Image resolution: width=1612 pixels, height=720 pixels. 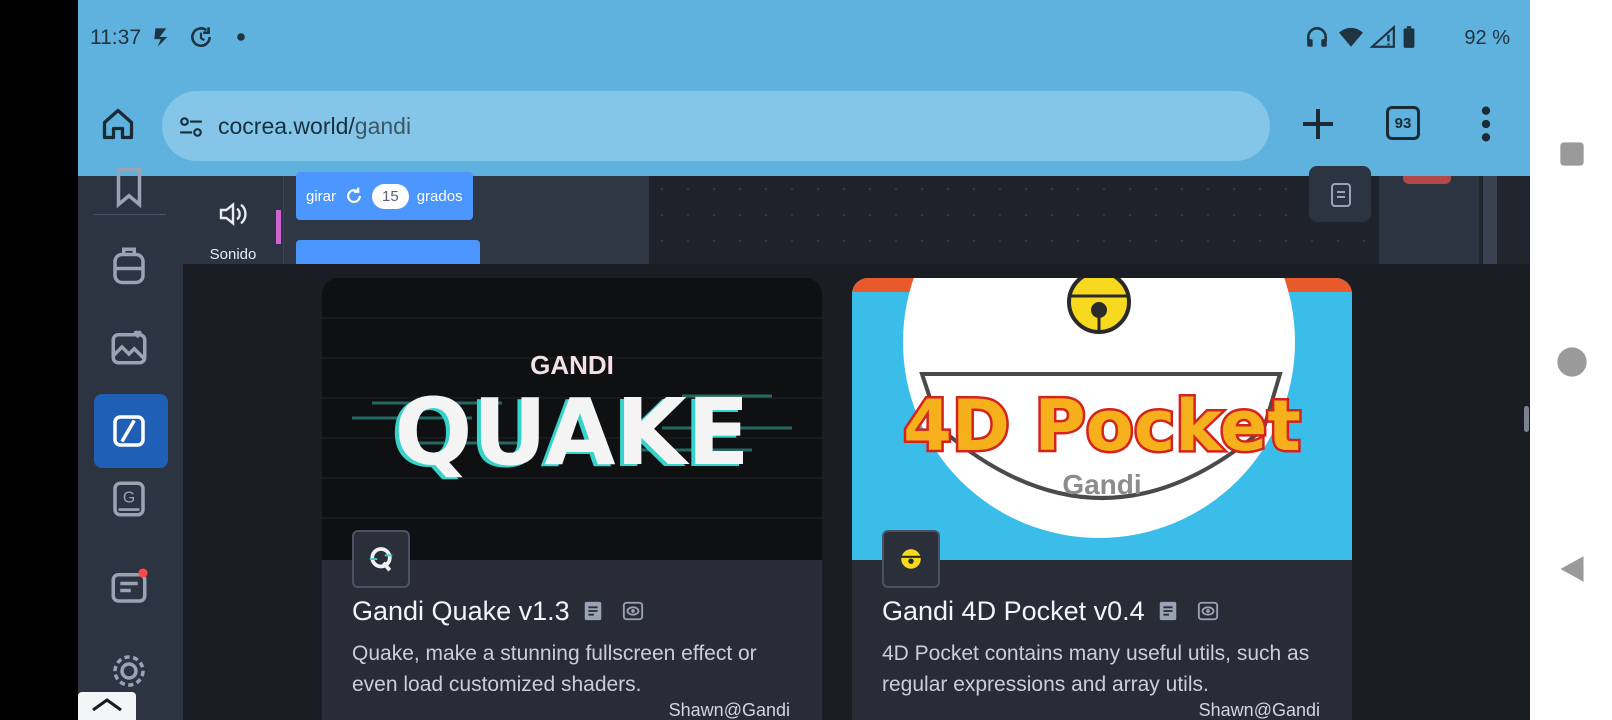 What do you see at coordinates (129, 671) in the screenshot?
I see `settings-gear-icon` at bounding box center [129, 671].